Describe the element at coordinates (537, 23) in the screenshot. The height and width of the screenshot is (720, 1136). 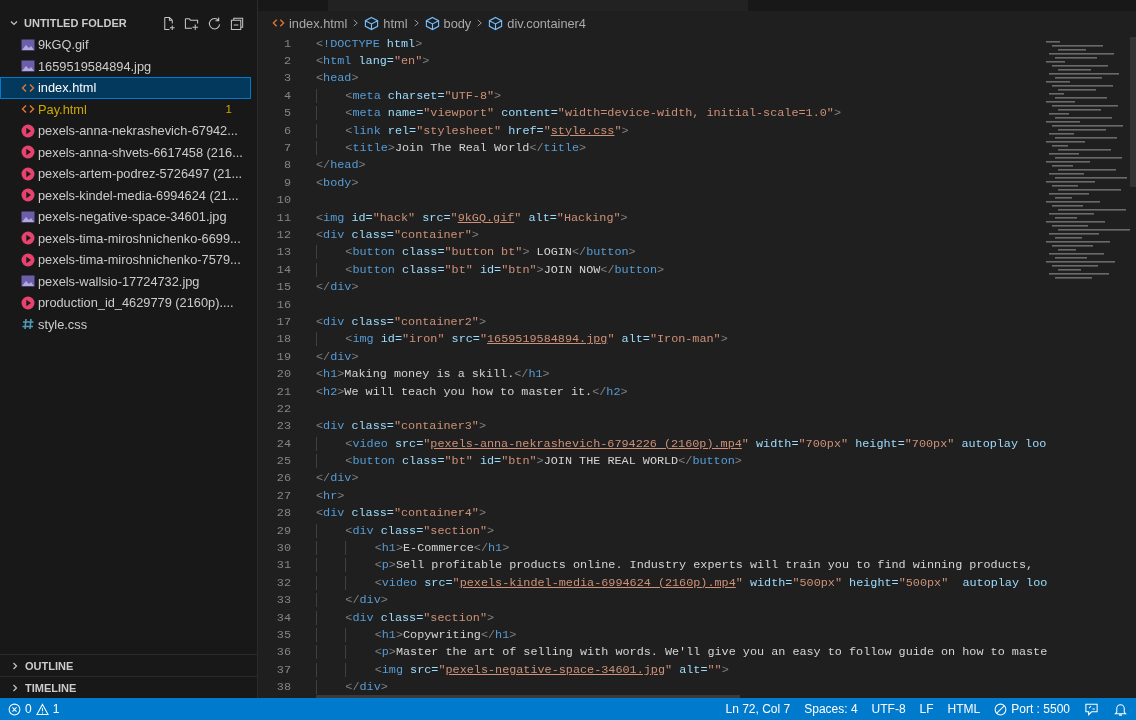
I see `breadcrumb-item: div.container4` at that location.